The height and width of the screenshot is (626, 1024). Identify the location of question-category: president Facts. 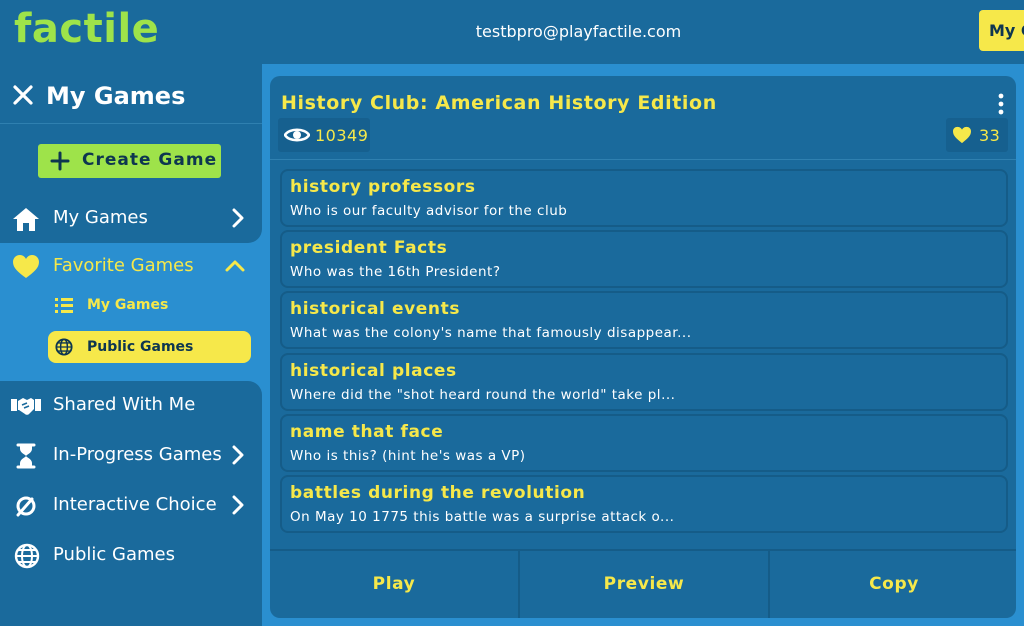
(369, 248).